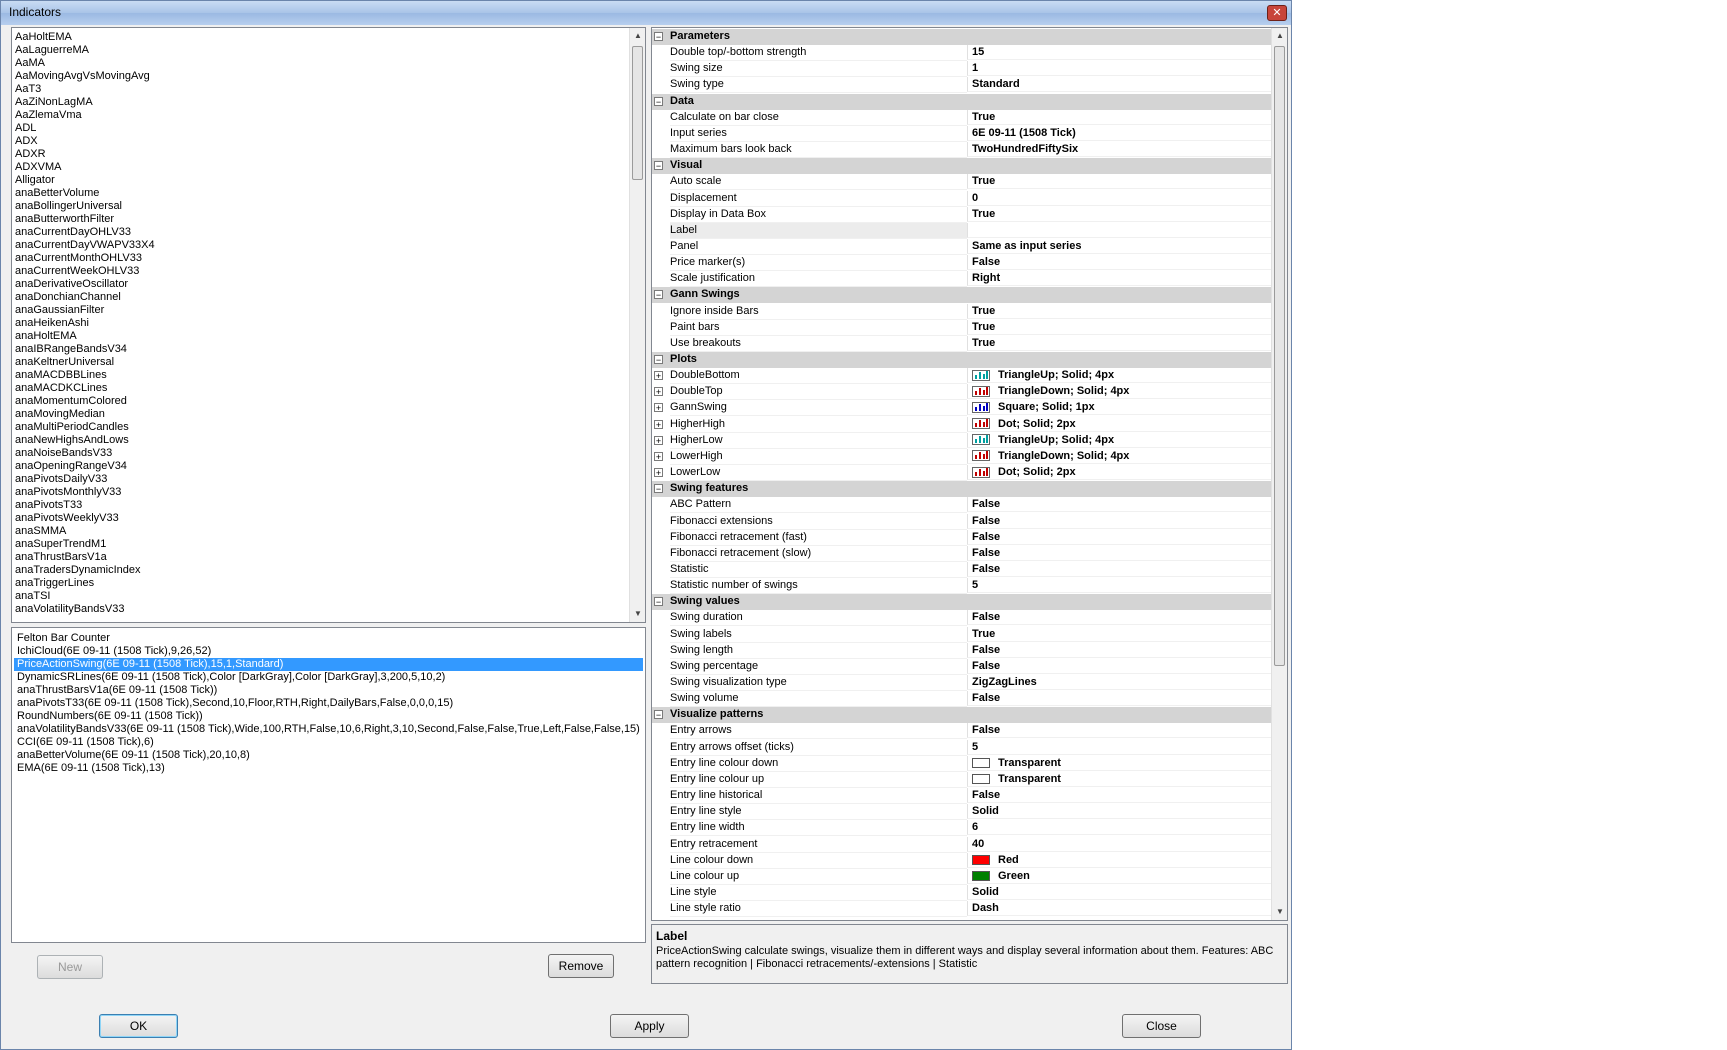 This screenshot has width=1727, height=1050. Describe the element at coordinates (581, 966) in the screenshot. I see `remove-button: Remove` at that location.